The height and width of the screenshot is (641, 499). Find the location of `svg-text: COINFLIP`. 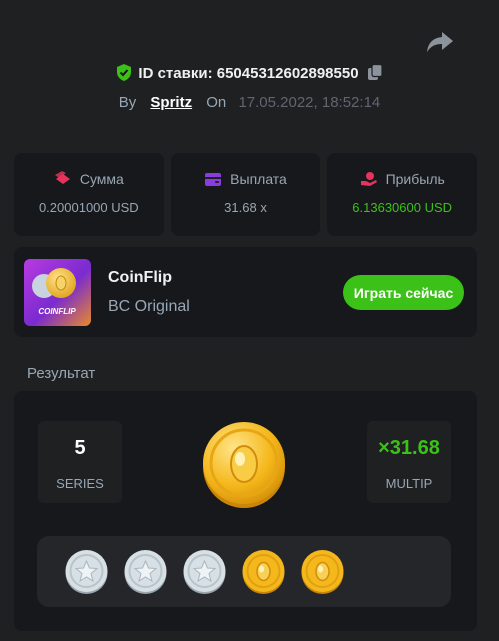

svg-text: COINFLIP is located at coordinates (57, 311).